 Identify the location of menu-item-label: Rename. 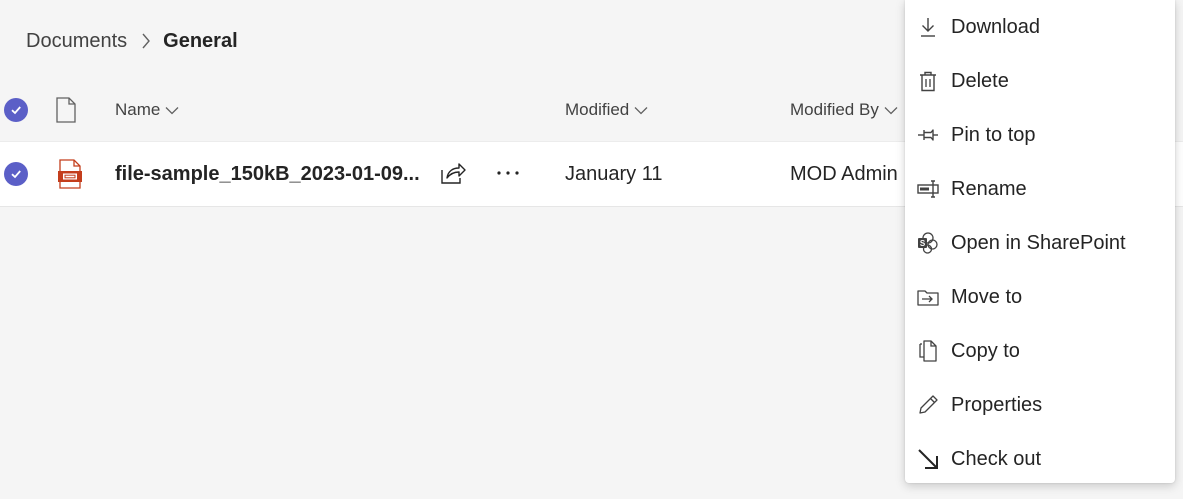
(989, 188).